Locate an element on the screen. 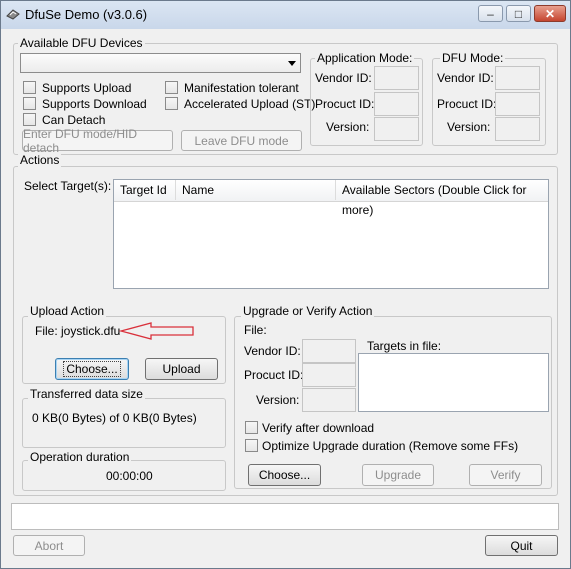 Image resolution: width=571 pixels, height=569 pixels. dfu-product-id-label: Procuct ID: is located at coordinates (467, 104).